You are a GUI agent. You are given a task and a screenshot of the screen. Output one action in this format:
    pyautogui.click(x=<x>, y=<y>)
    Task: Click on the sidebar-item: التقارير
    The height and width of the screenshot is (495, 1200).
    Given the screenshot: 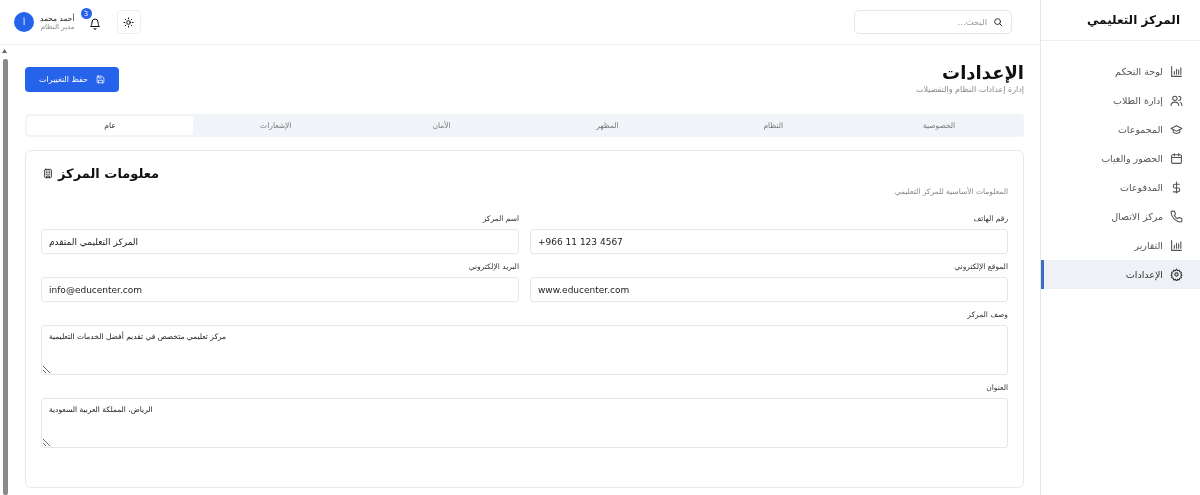 What is the action you would take?
    pyautogui.click(x=1120, y=245)
    